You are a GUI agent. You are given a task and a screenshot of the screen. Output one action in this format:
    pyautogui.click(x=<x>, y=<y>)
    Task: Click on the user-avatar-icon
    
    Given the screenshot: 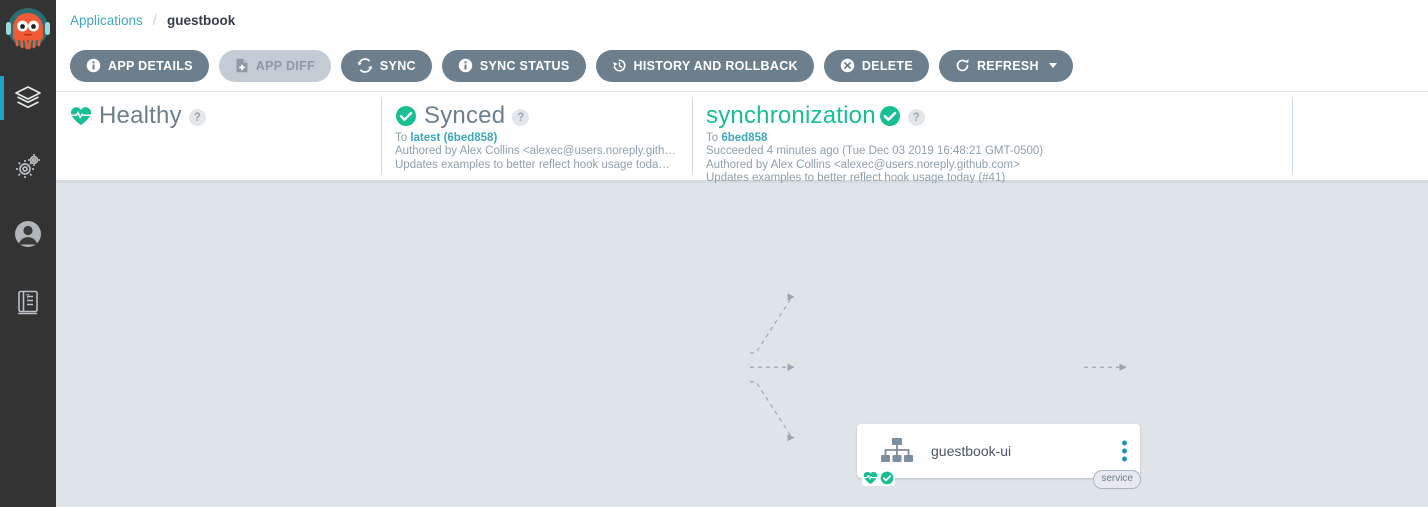 What is the action you would take?
    pyautogui.click(x=28, y=234)
    